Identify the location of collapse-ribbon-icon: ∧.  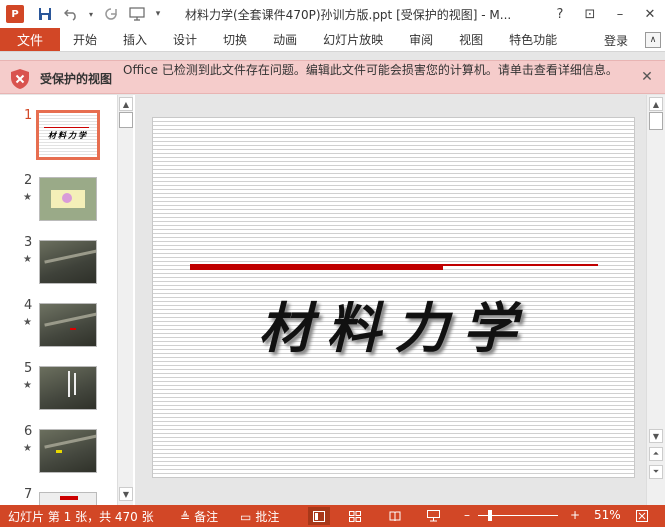
(653, 40).